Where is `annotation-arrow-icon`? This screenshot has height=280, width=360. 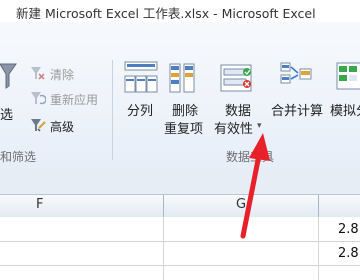 annotation-arrow-icon is located at coordinates (255, 186).